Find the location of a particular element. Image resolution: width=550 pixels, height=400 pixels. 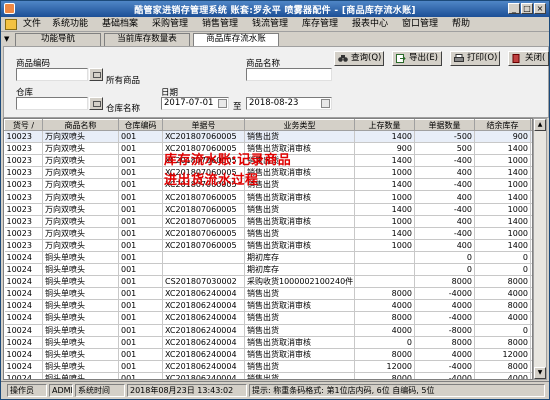

menu-file: 文件 is located at coordinates (32, 24).